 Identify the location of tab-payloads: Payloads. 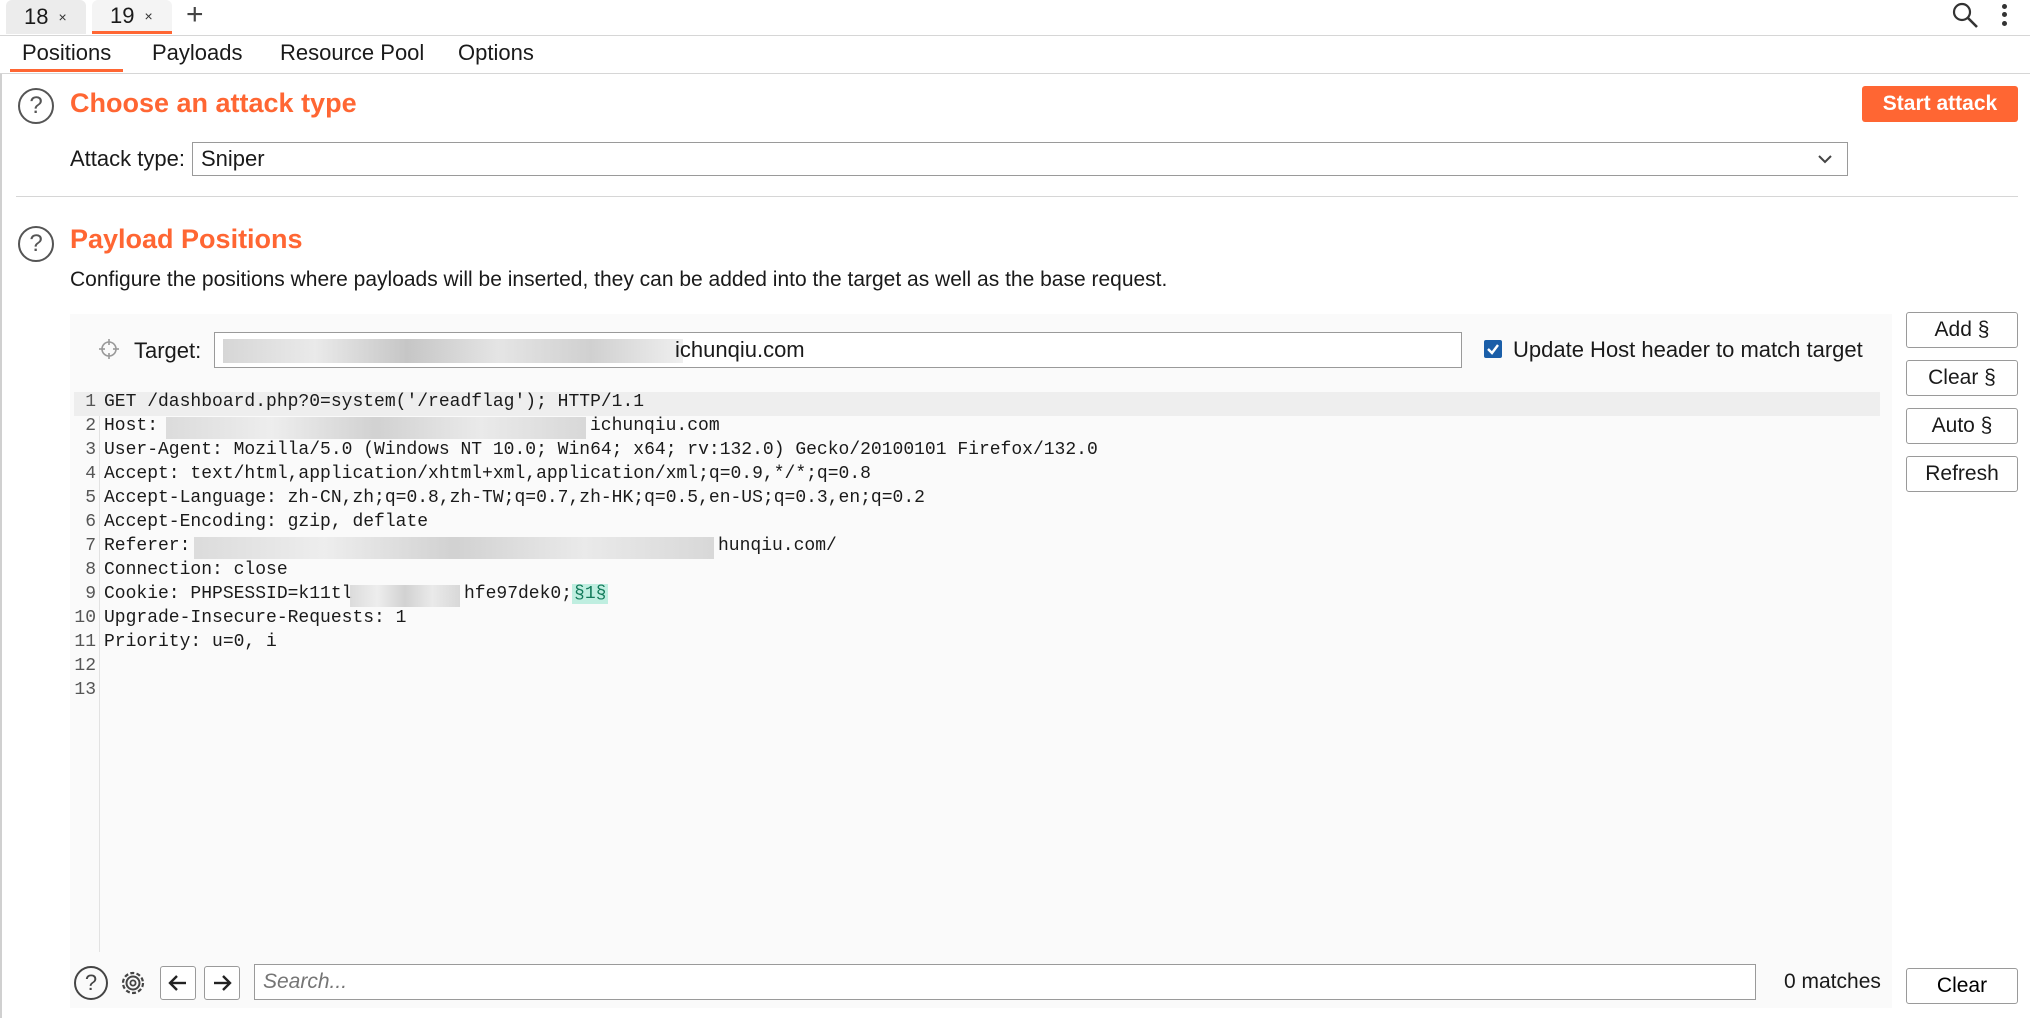
(197, 56).